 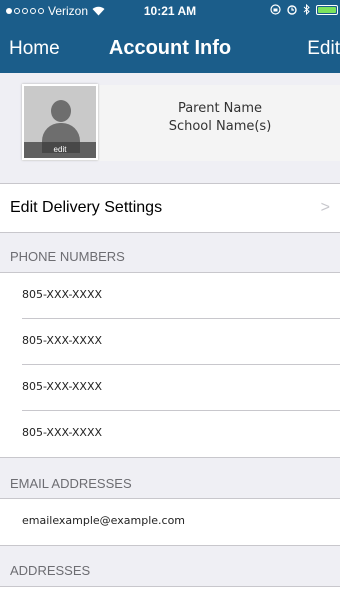 I want to click on edit-delivery-settings-row: Edit Delivery Settings >, so click(x=170, y=208).